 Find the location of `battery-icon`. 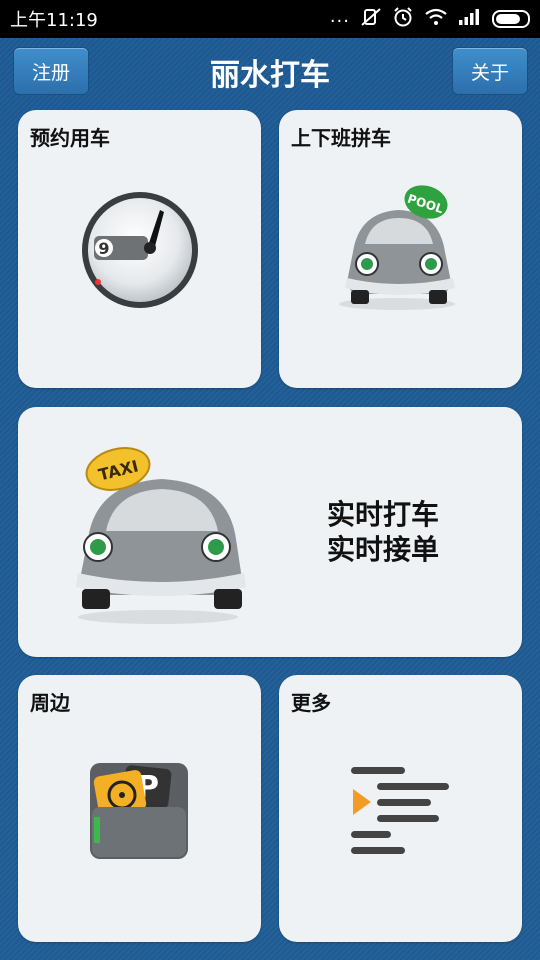

battery-icon is located at coordinates (511, 19).